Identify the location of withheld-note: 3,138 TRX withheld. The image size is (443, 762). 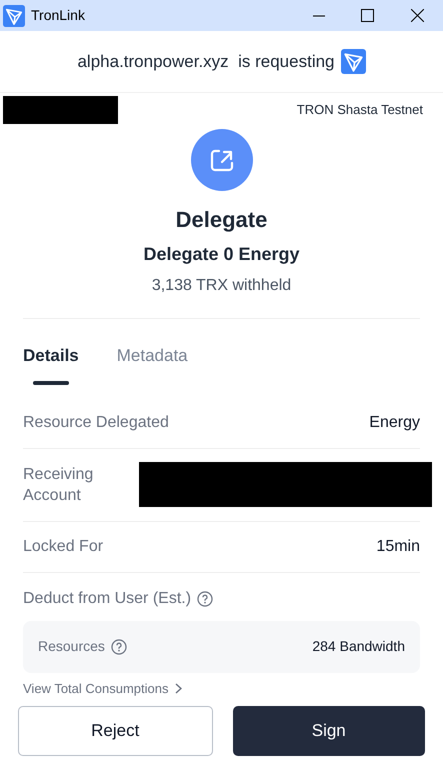
(222, 286).